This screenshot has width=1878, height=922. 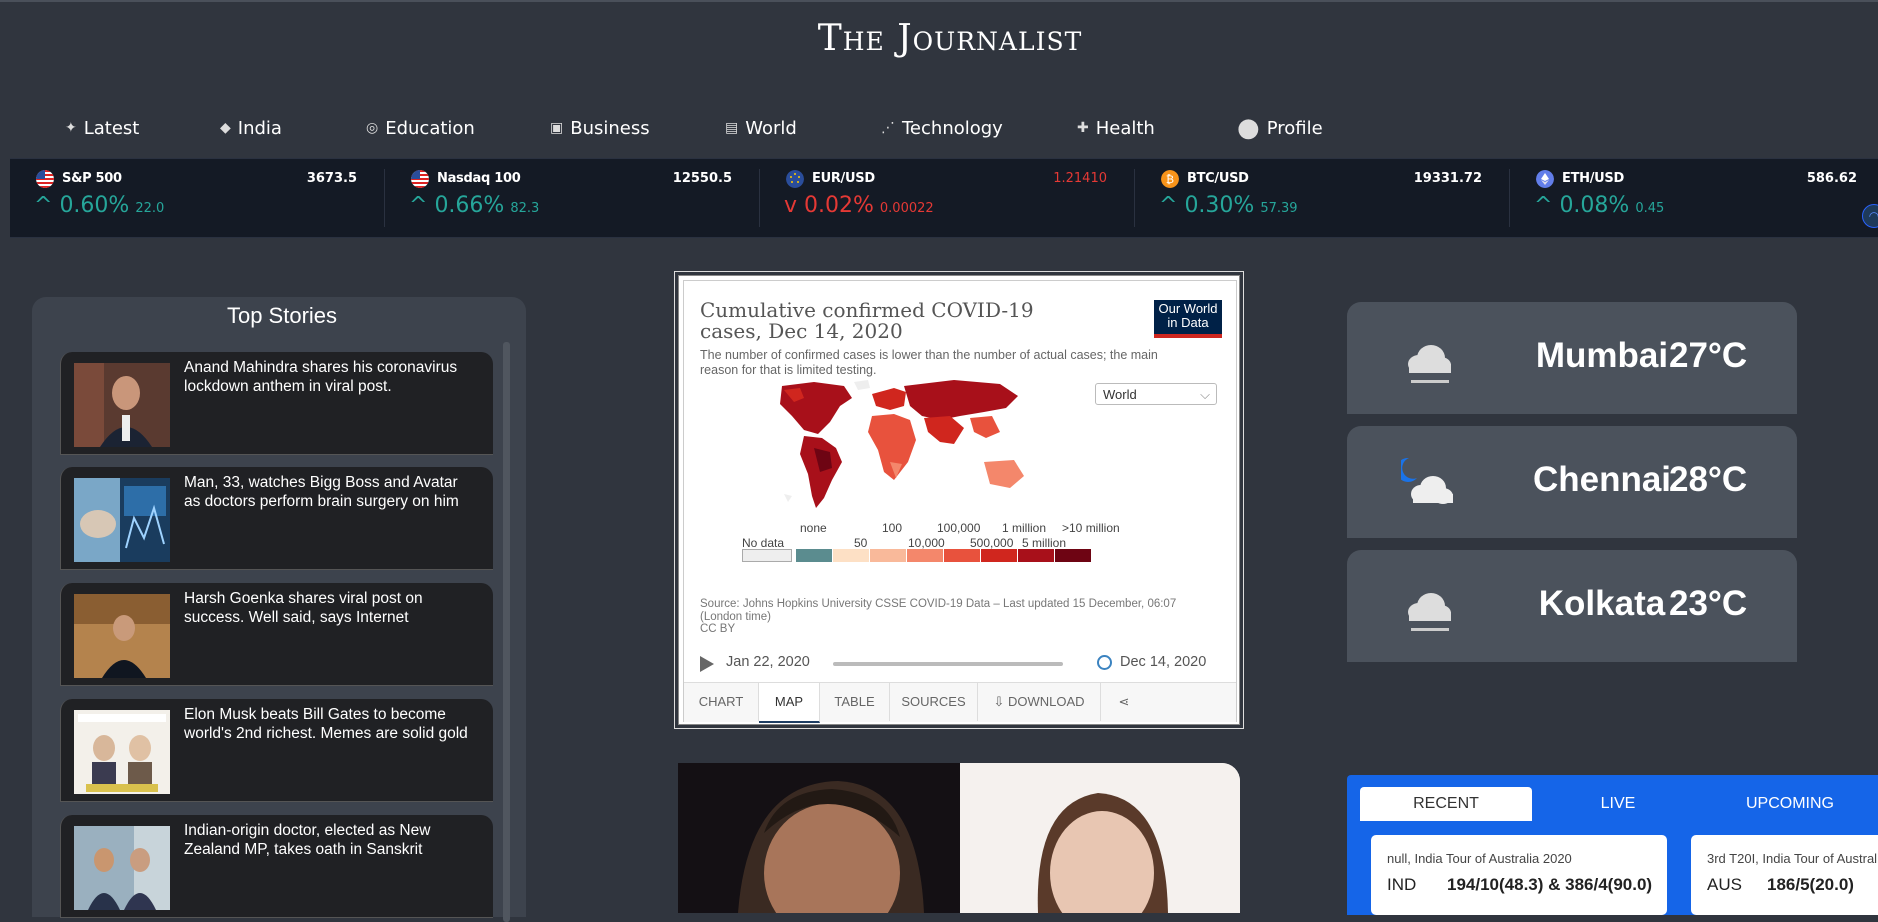 I want to click on match-team: AUS, so click(x=1724, y=884).